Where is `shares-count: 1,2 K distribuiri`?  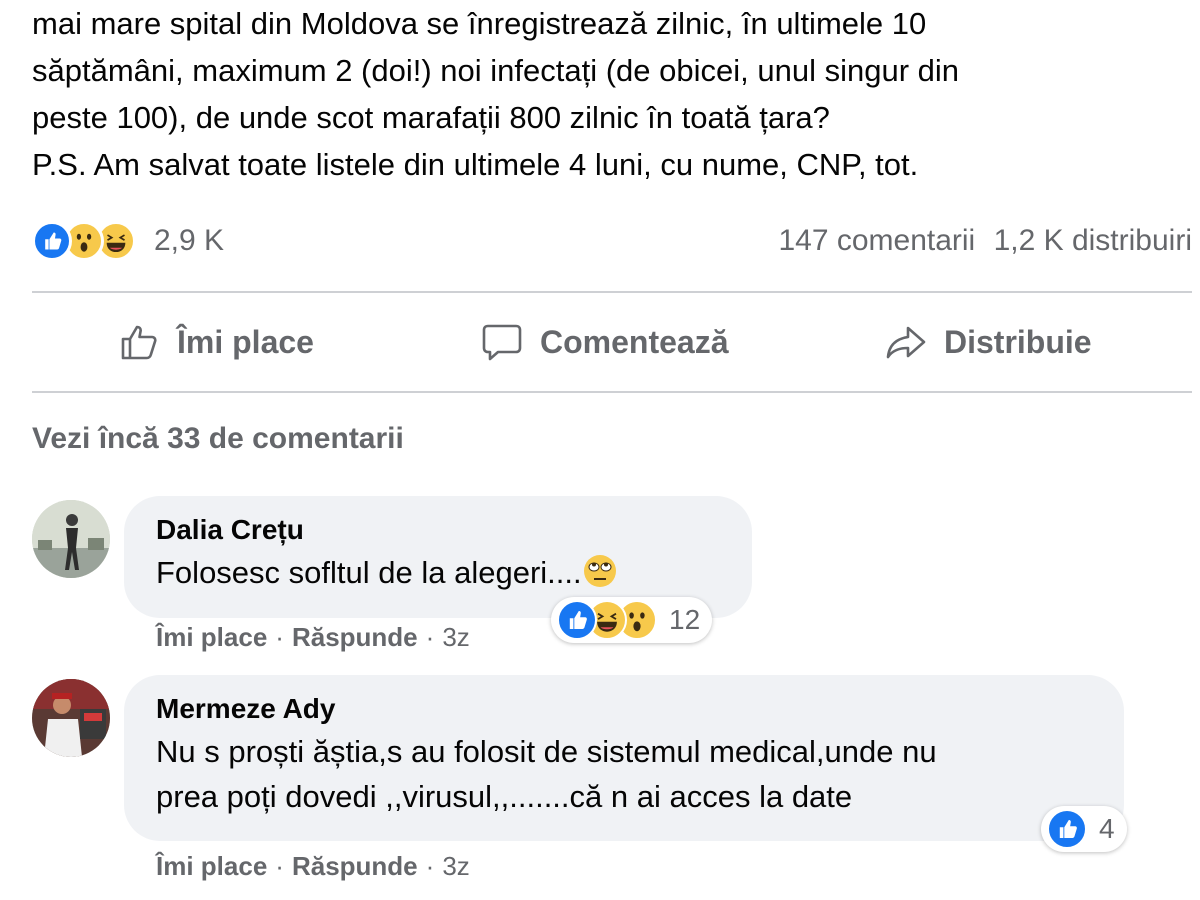
shares-count: 1,2 K distribuiri is located at coordinates (1093, 240).